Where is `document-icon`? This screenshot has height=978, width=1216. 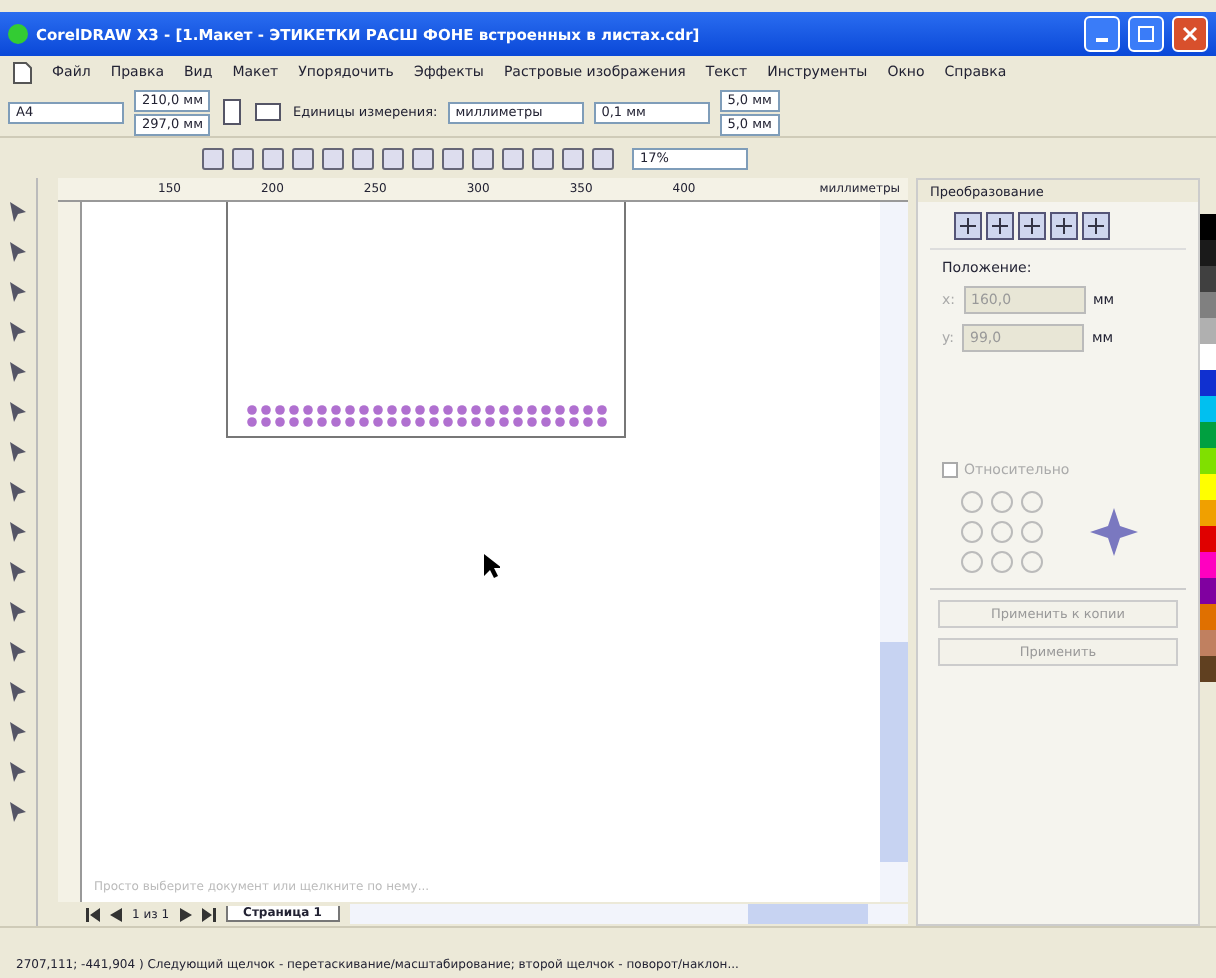
document-icon is located at coordinates (22, 72).